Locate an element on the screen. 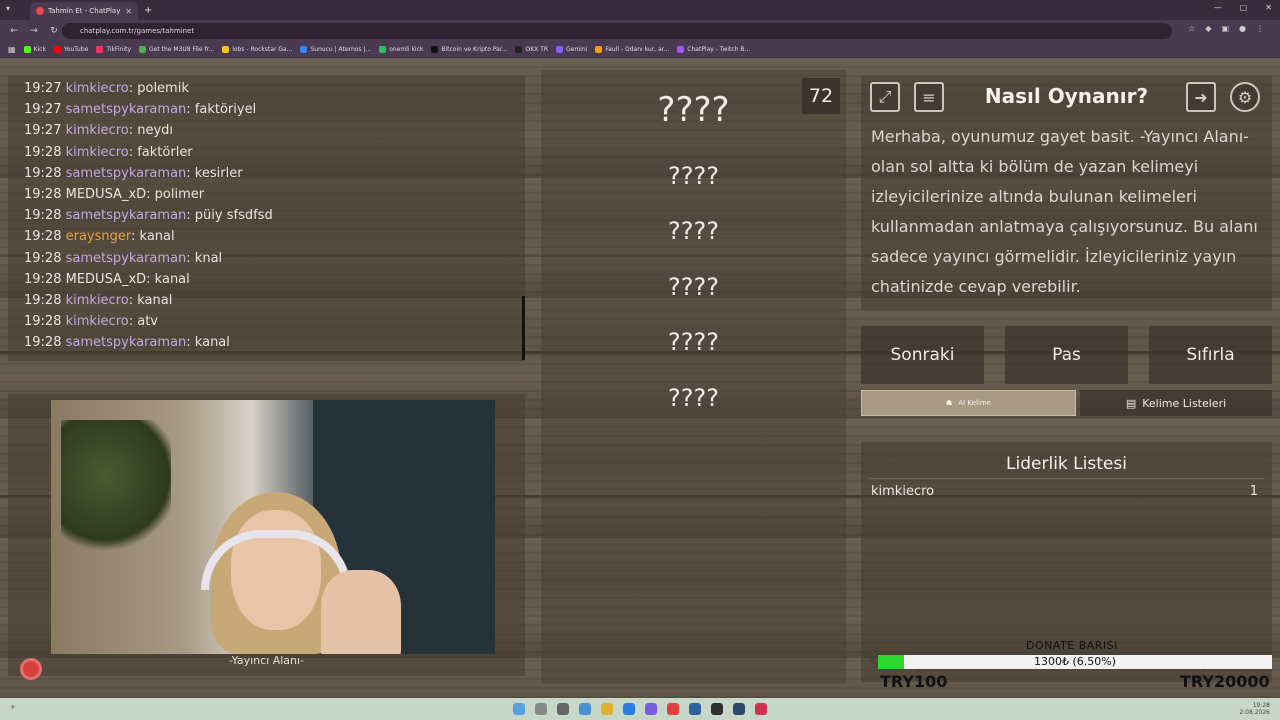 Image resolution: width=1280 pixels, height=720 pixels. bookmark-item: onemli kick is located at coordinates (401, 49).